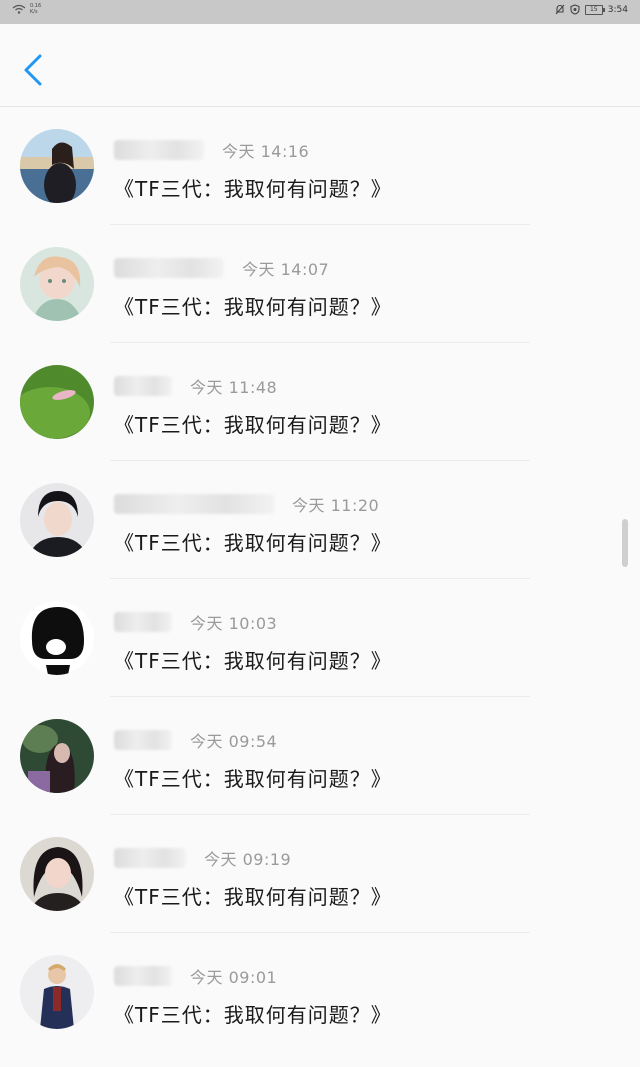 This screenshot has width=640, height=1067. I want to click on message-time: 今天 09:01, so click(234, 977).